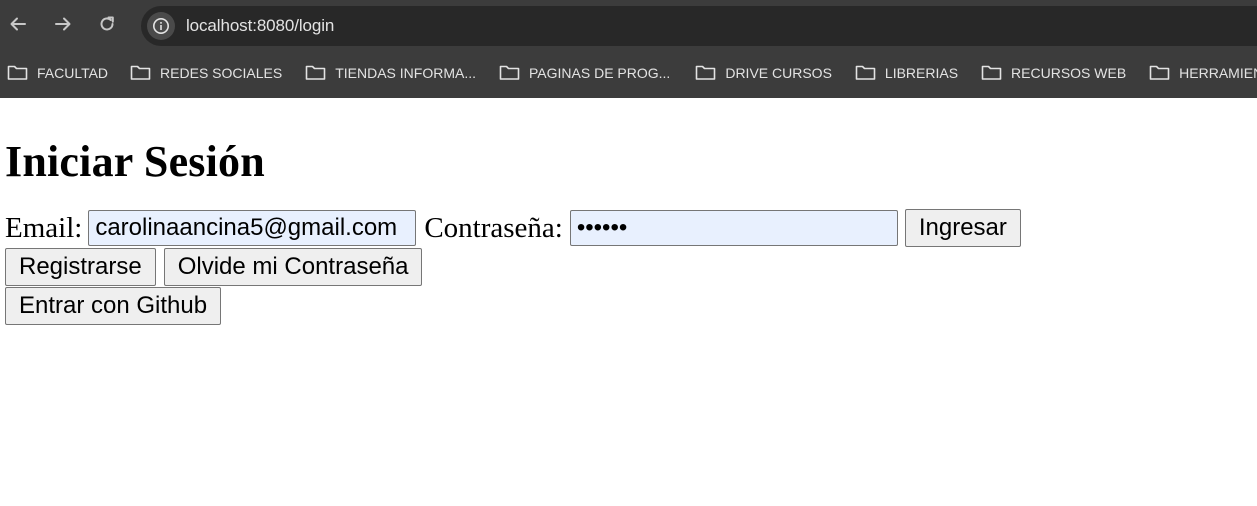 Image resolution: width=1257 pixels, height=506 pixels. I want to click on forward-arrow-icon, so click(63, 24).